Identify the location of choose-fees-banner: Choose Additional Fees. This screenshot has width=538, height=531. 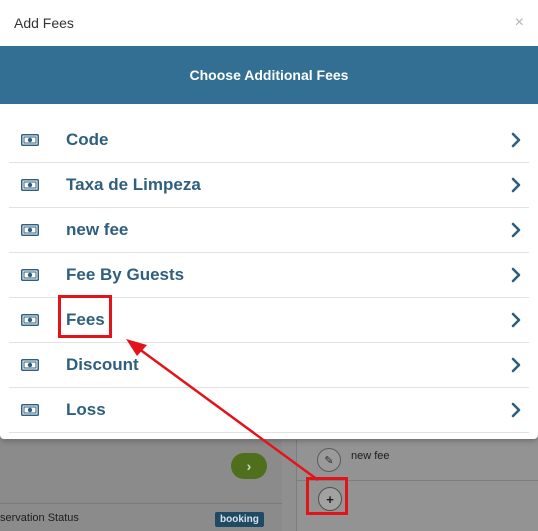
(269, 75).